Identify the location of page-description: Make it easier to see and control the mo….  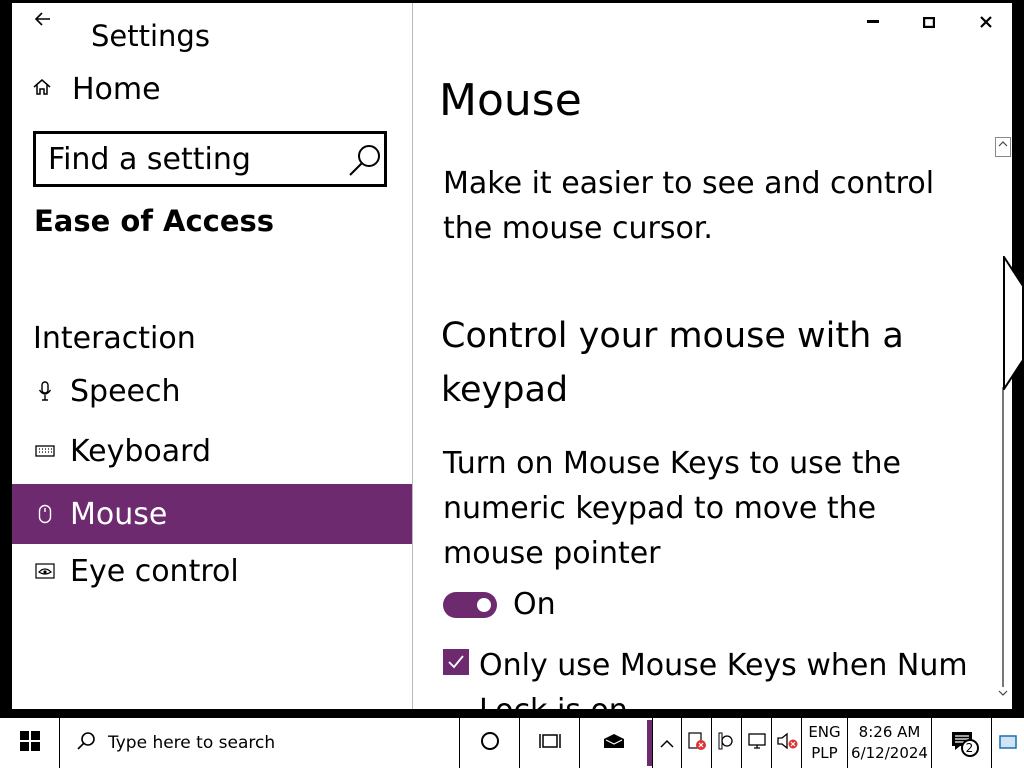
(689, 206).